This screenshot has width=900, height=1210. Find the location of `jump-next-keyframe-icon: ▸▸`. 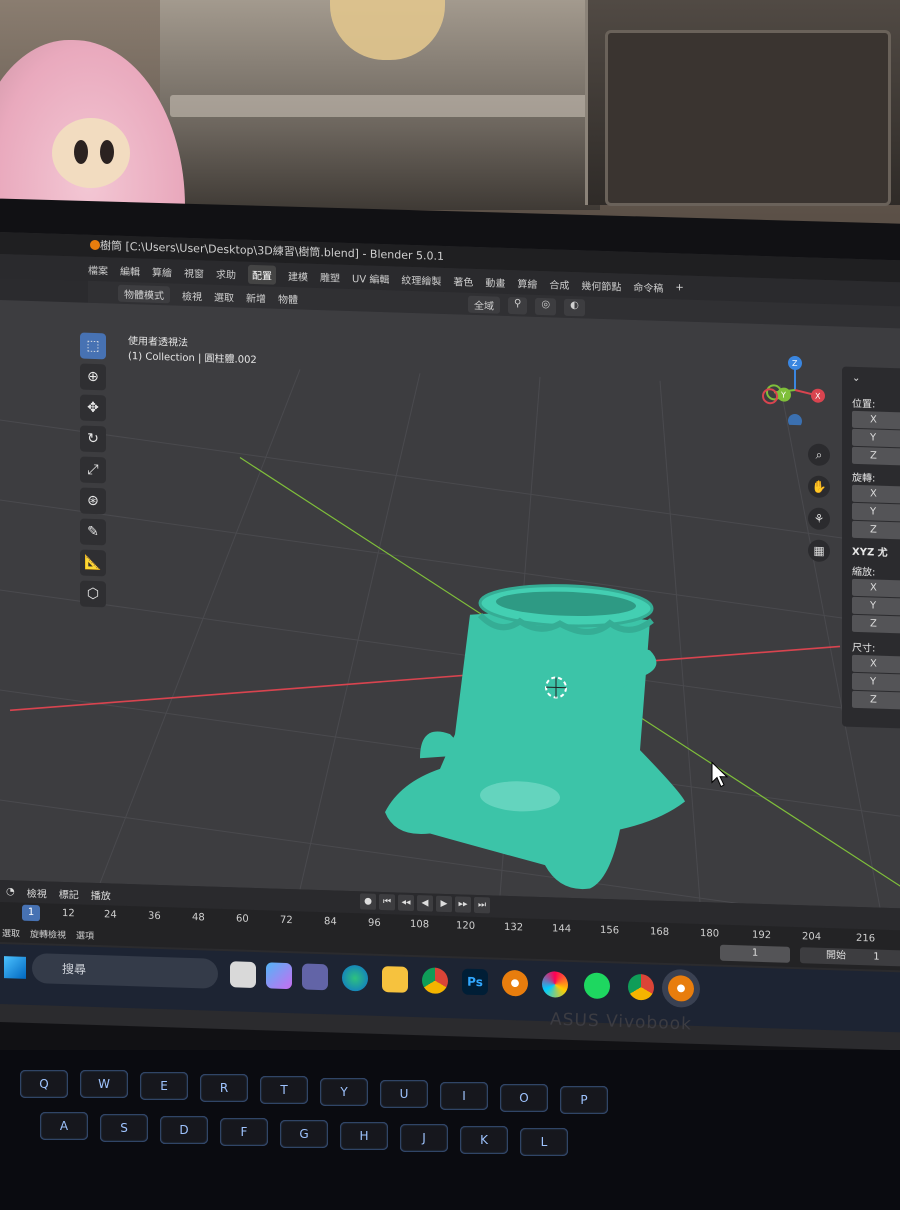

jump-next-keyframe-icon: ▸▸ is located at coordinates (463, 904).